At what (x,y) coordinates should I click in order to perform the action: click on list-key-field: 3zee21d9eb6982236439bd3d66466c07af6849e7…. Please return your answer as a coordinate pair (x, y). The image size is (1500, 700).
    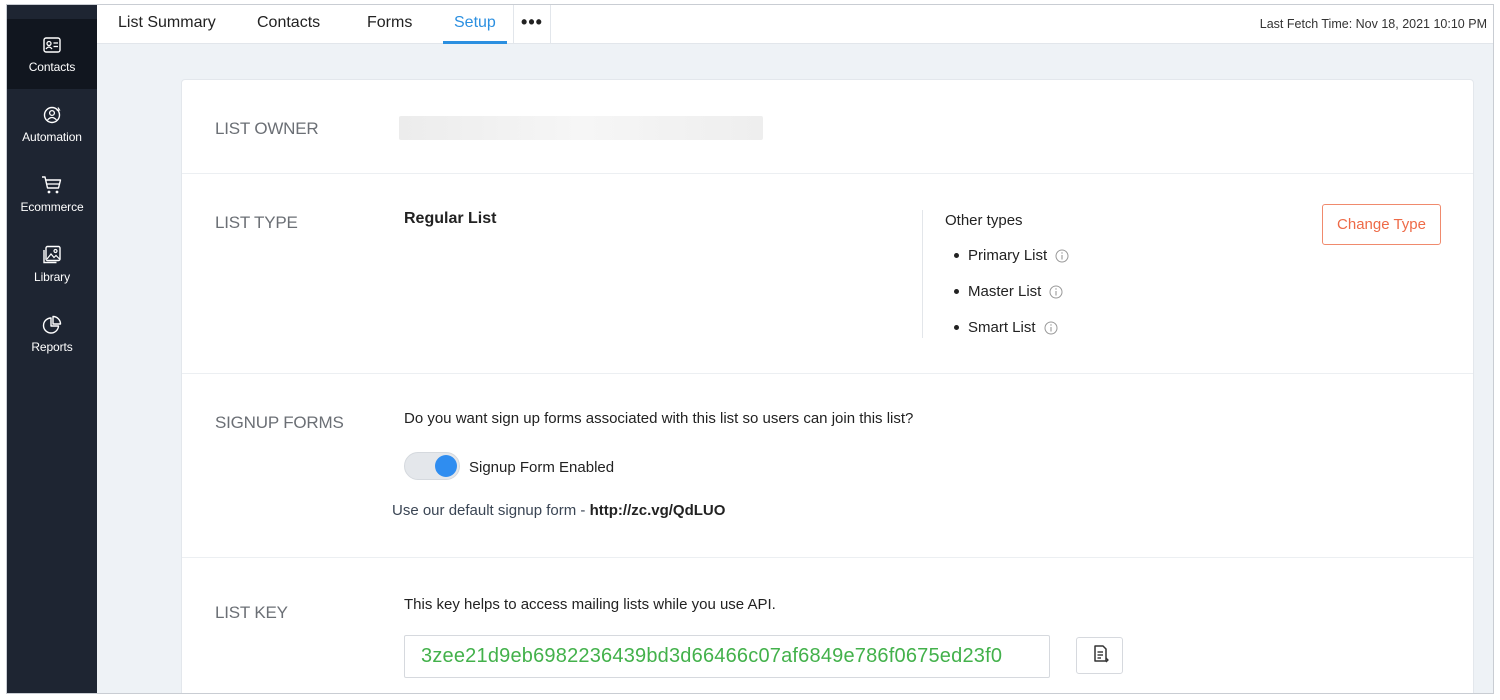
    Looking at the image, I should click on (727, 656).